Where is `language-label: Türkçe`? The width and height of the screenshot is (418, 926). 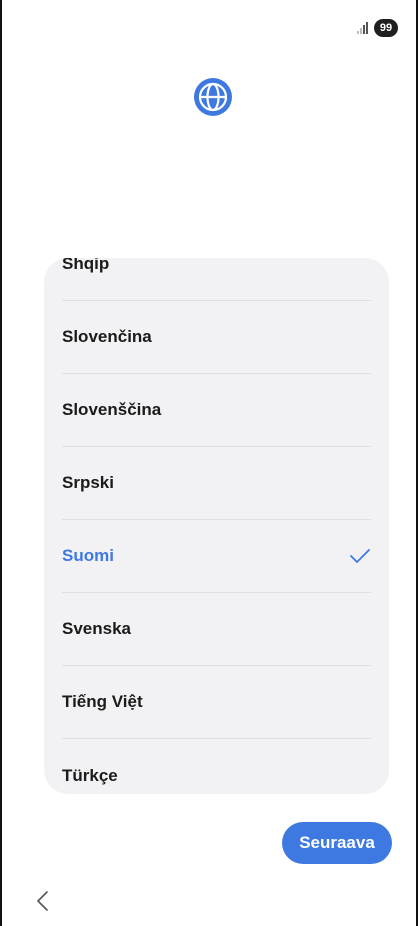
language-label: Türkçe is located at coordinates (90, 775).